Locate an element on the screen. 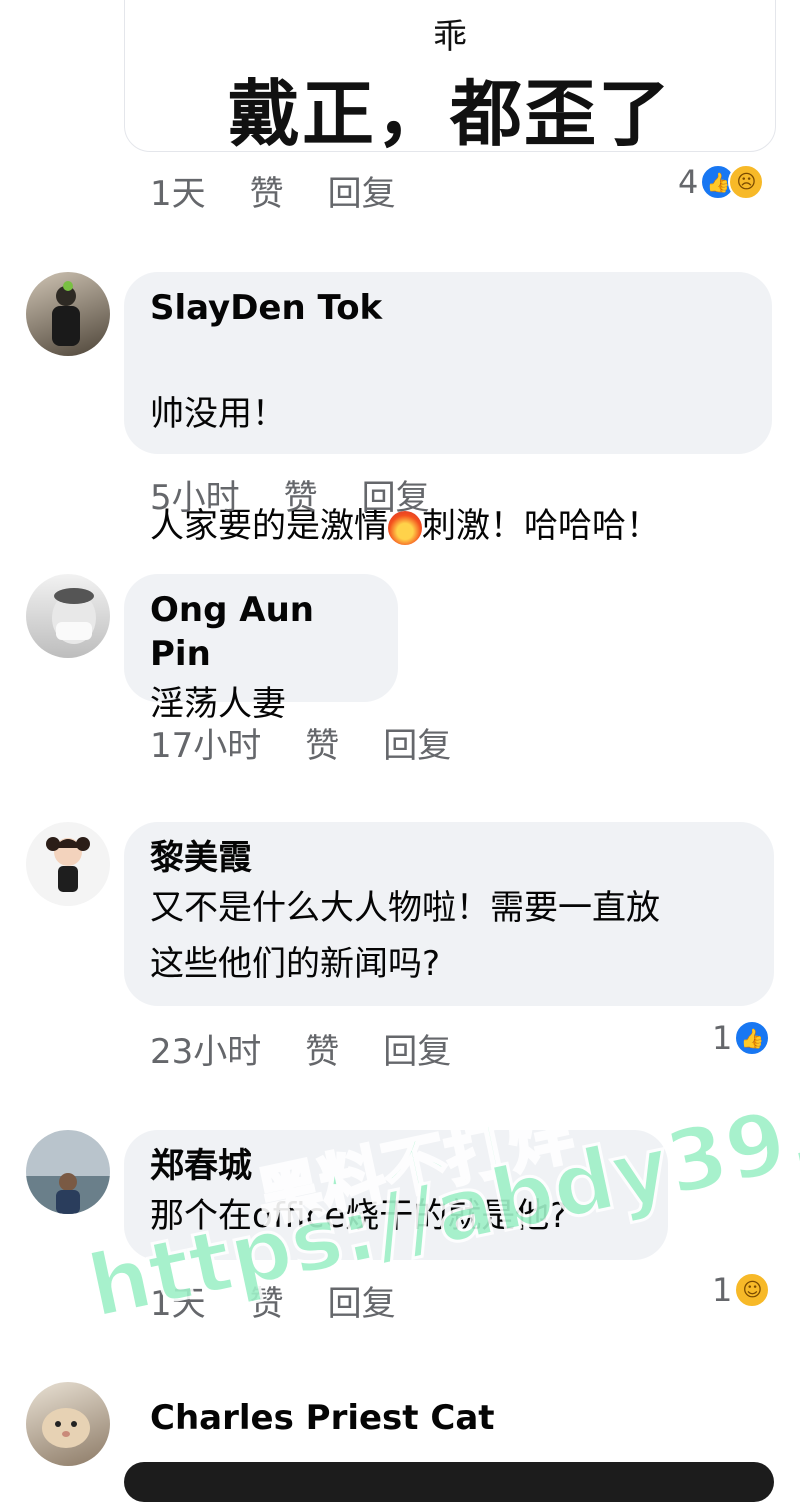 The image size is (800, 1502). reaction-summary: 1 👍 is located at coordinates (741, 1038).